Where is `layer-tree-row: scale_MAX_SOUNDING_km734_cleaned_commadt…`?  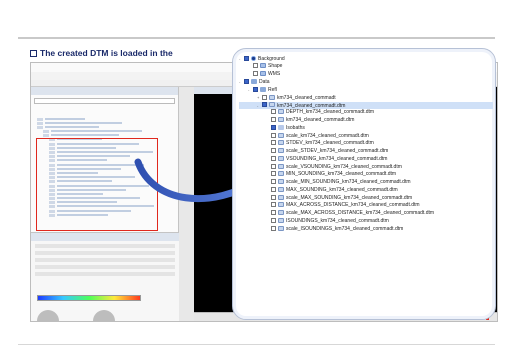
layer-tree-row: scale_MAX_SOUNDING_km734_cleaned_commadt… is located at coordinates (366, 198).